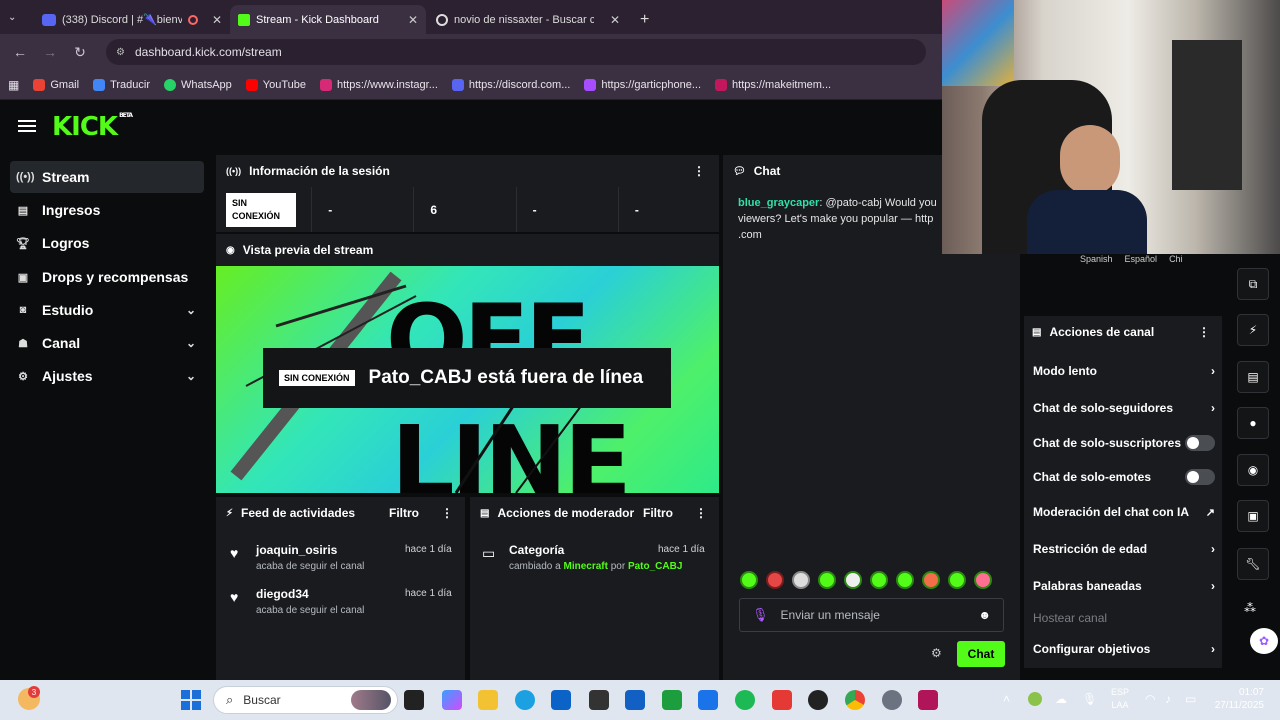  I want to click on store-icon, so click(561, 700).